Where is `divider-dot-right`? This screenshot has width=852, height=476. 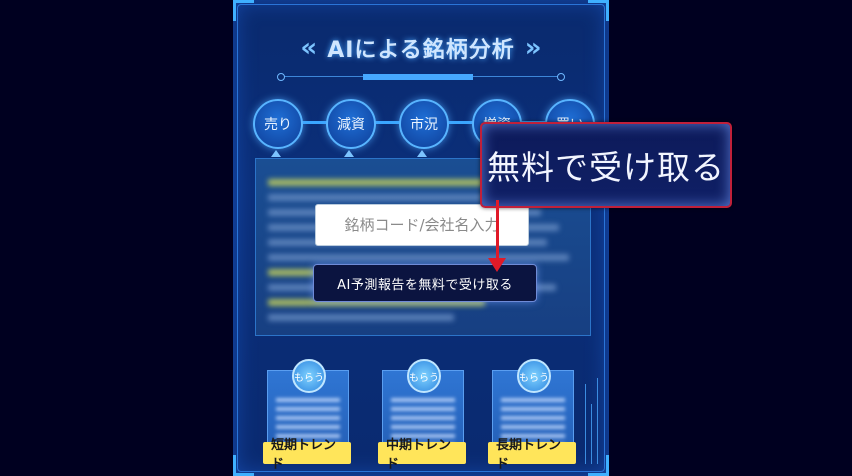 divider-dot-right is located at coordinates (561, 77).